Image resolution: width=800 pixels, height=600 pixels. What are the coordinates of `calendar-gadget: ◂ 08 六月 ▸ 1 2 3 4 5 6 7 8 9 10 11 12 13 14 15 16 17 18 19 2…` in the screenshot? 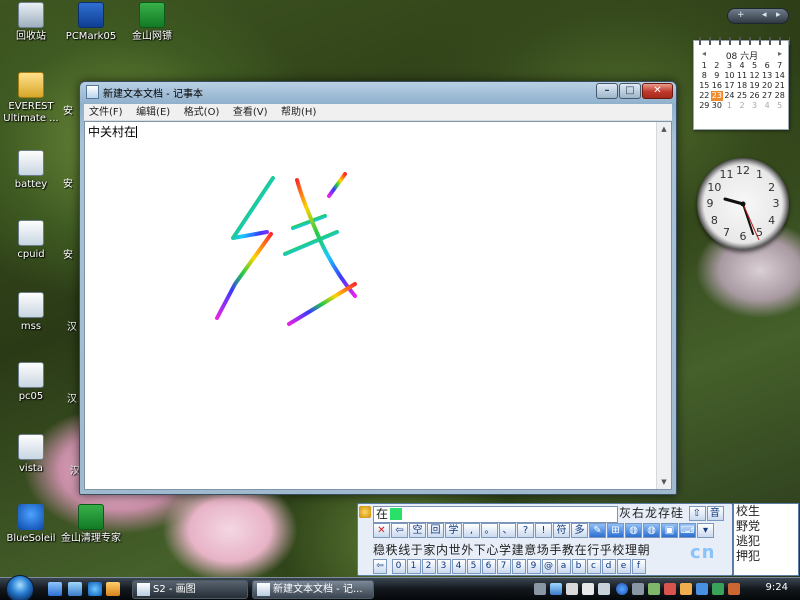 It's located at (741, 83).